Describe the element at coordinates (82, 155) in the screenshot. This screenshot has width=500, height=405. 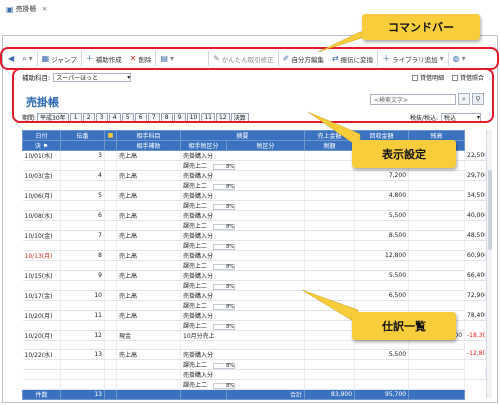
I see `cell-no: 3` at that location.